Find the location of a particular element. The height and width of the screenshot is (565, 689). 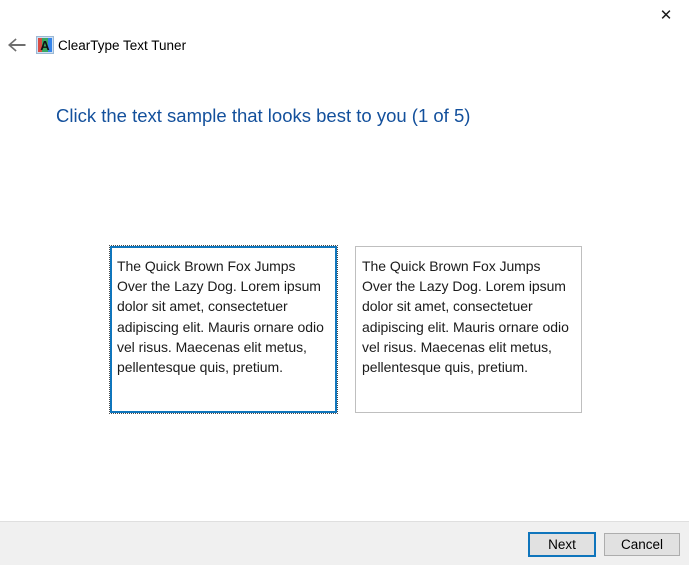

next-button: Next is located at coordinates (562, 544).